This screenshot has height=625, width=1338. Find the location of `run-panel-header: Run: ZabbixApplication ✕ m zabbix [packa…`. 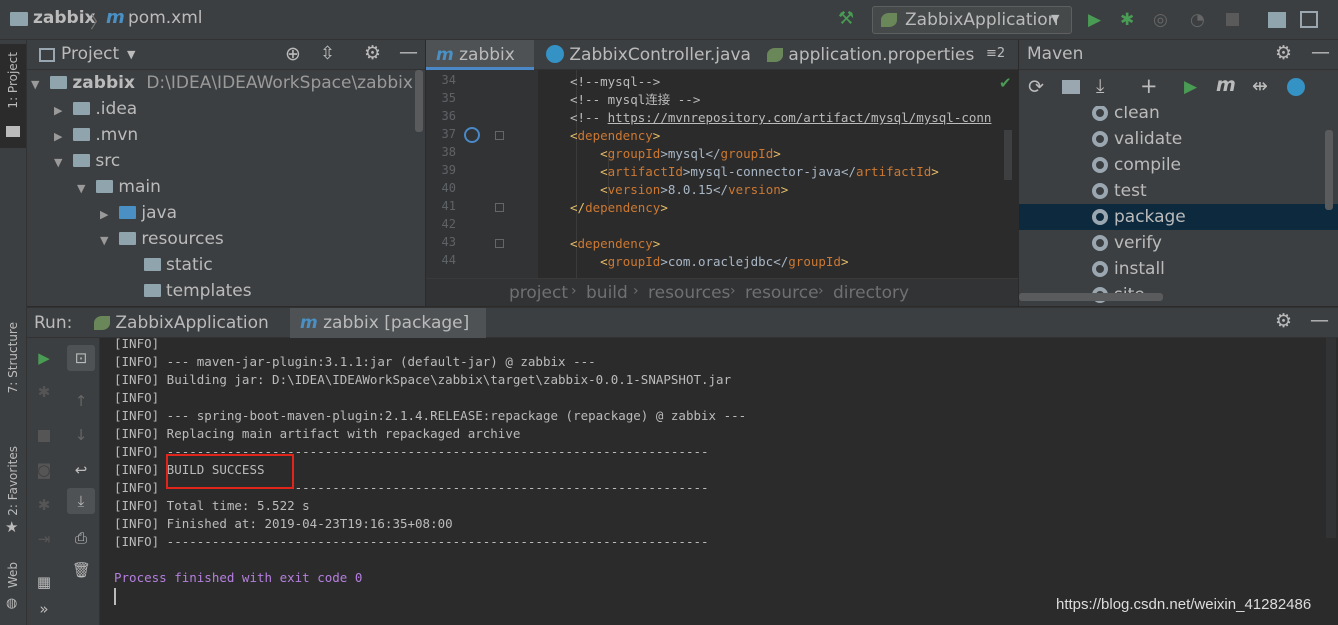

run-panel-header: Run: ZabbixApplication ✕ m zabbix [packa… is located at coordinates (682, 334).